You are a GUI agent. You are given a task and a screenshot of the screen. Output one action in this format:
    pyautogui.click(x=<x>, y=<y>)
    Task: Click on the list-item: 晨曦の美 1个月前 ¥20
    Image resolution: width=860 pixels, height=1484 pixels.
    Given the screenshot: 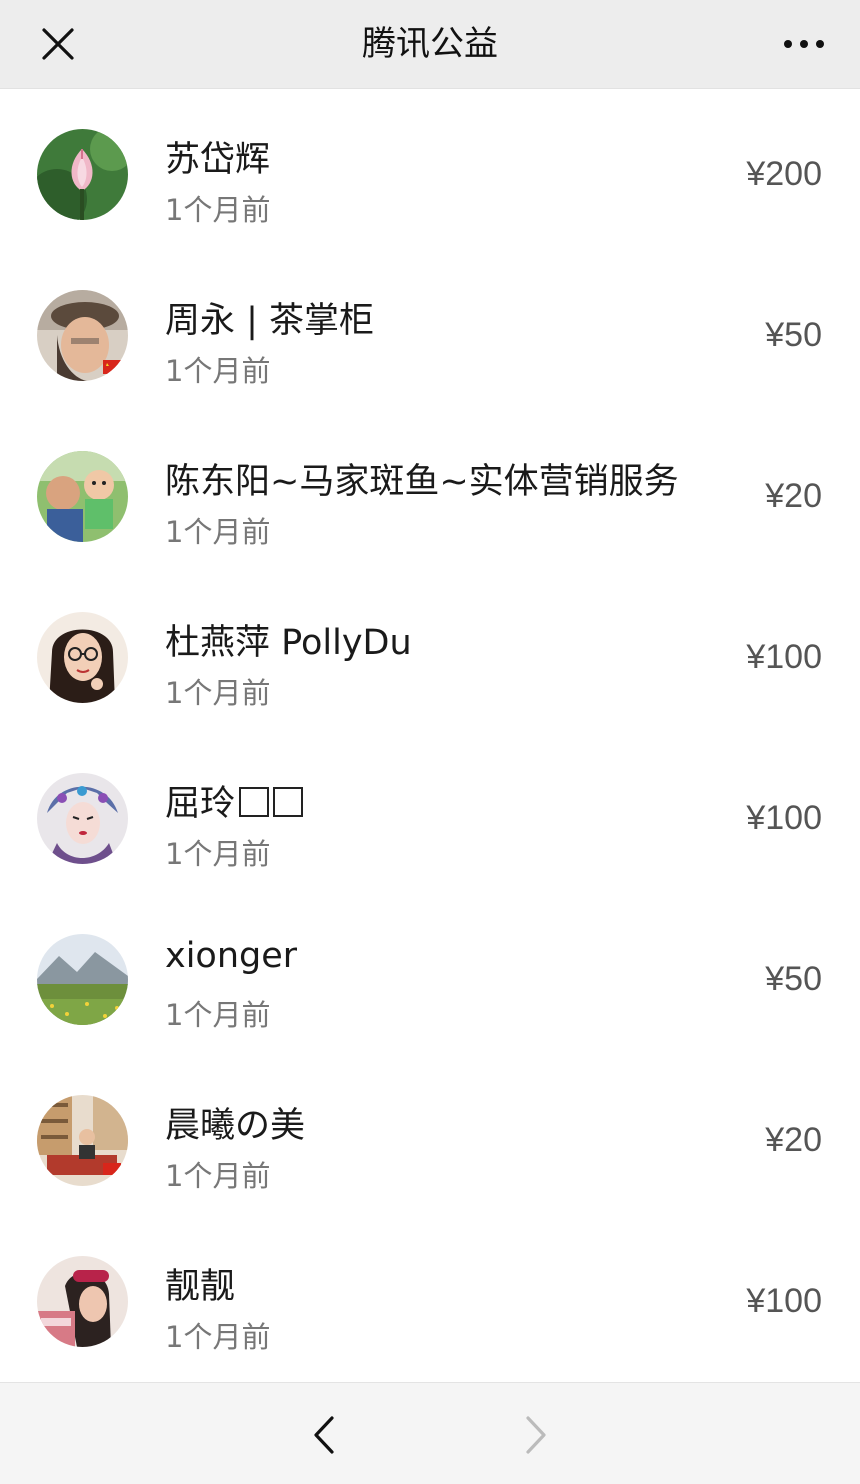 What is the action you would take?
    pyautogui.click(x=430, y=1135)
    